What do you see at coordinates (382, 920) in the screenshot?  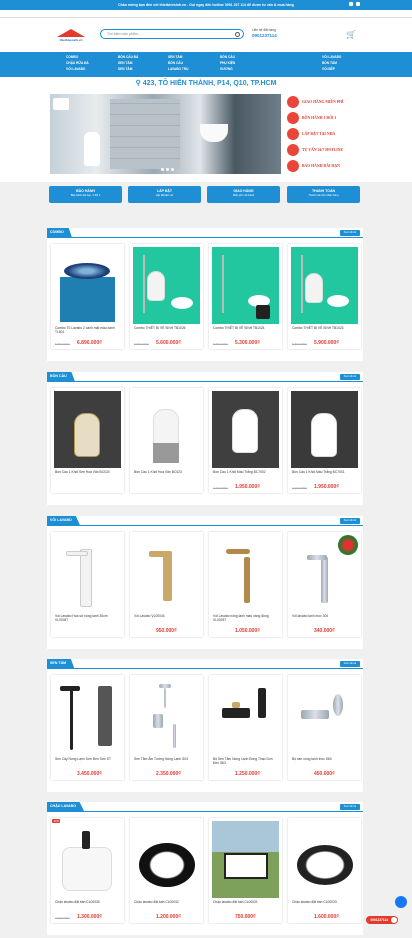 I see `call-now-button: 0901237114` at bounding box center [382, 920].